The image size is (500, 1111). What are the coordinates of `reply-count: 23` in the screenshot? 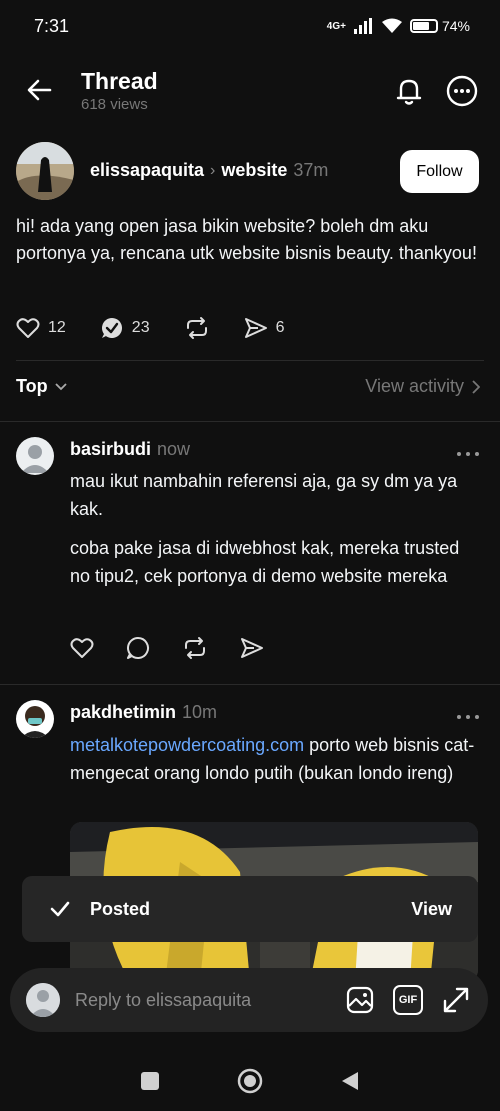 It's located at (140, 327).